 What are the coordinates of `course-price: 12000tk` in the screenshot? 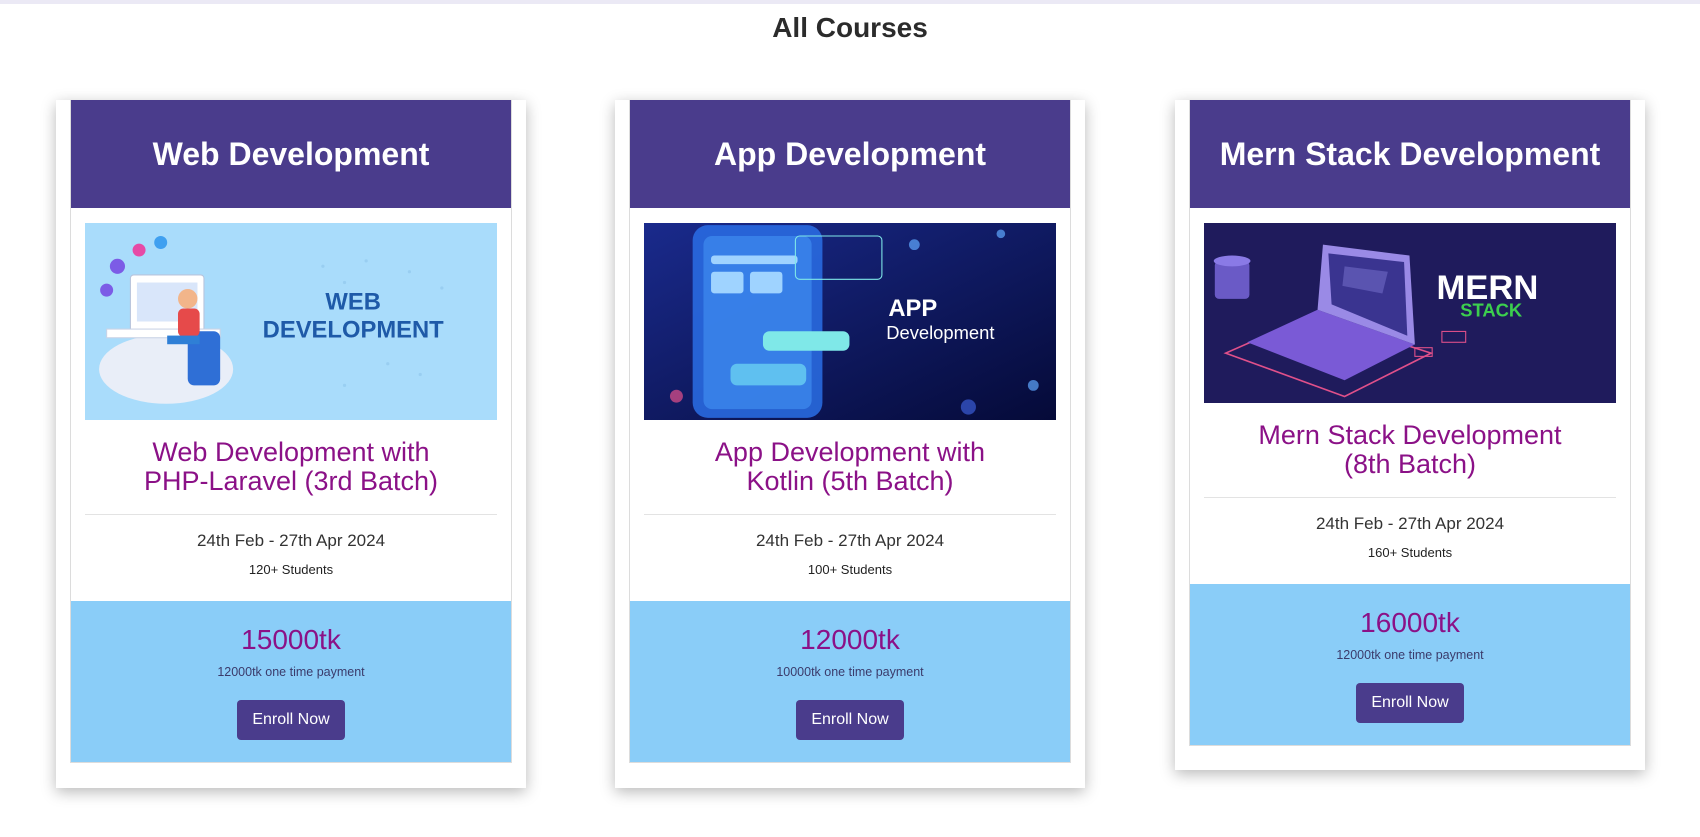 It's located at (850, 639).